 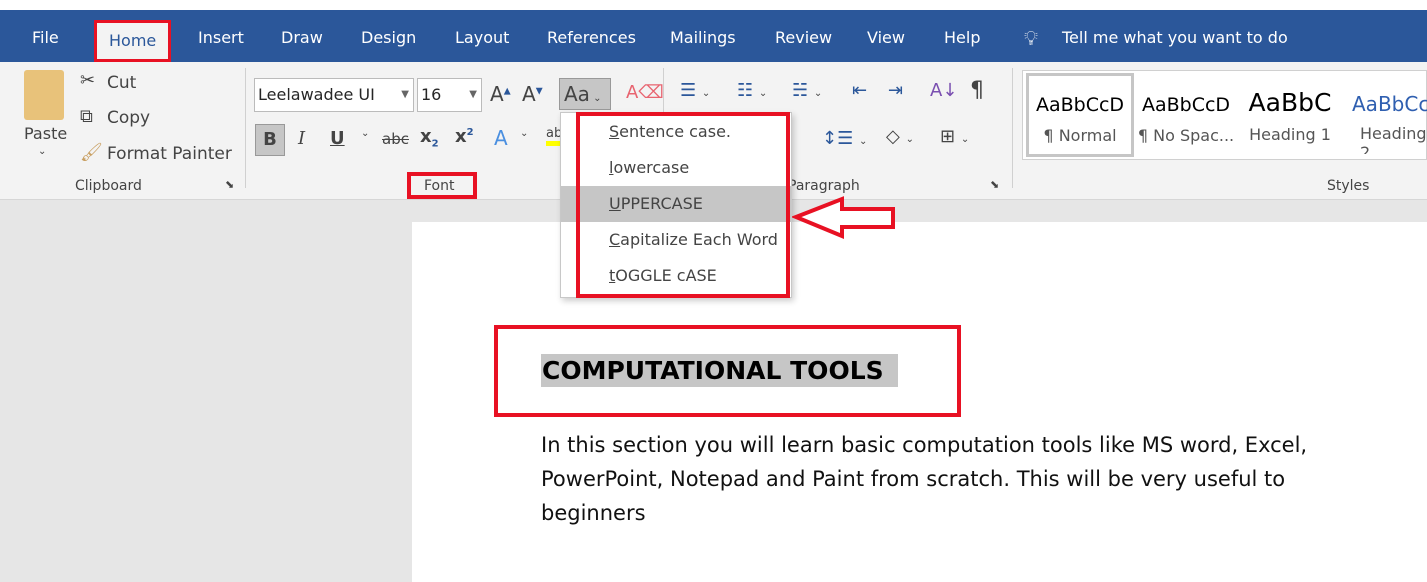 I want to click on style-name: ¶ Normal, so click(x=1080, y=135).